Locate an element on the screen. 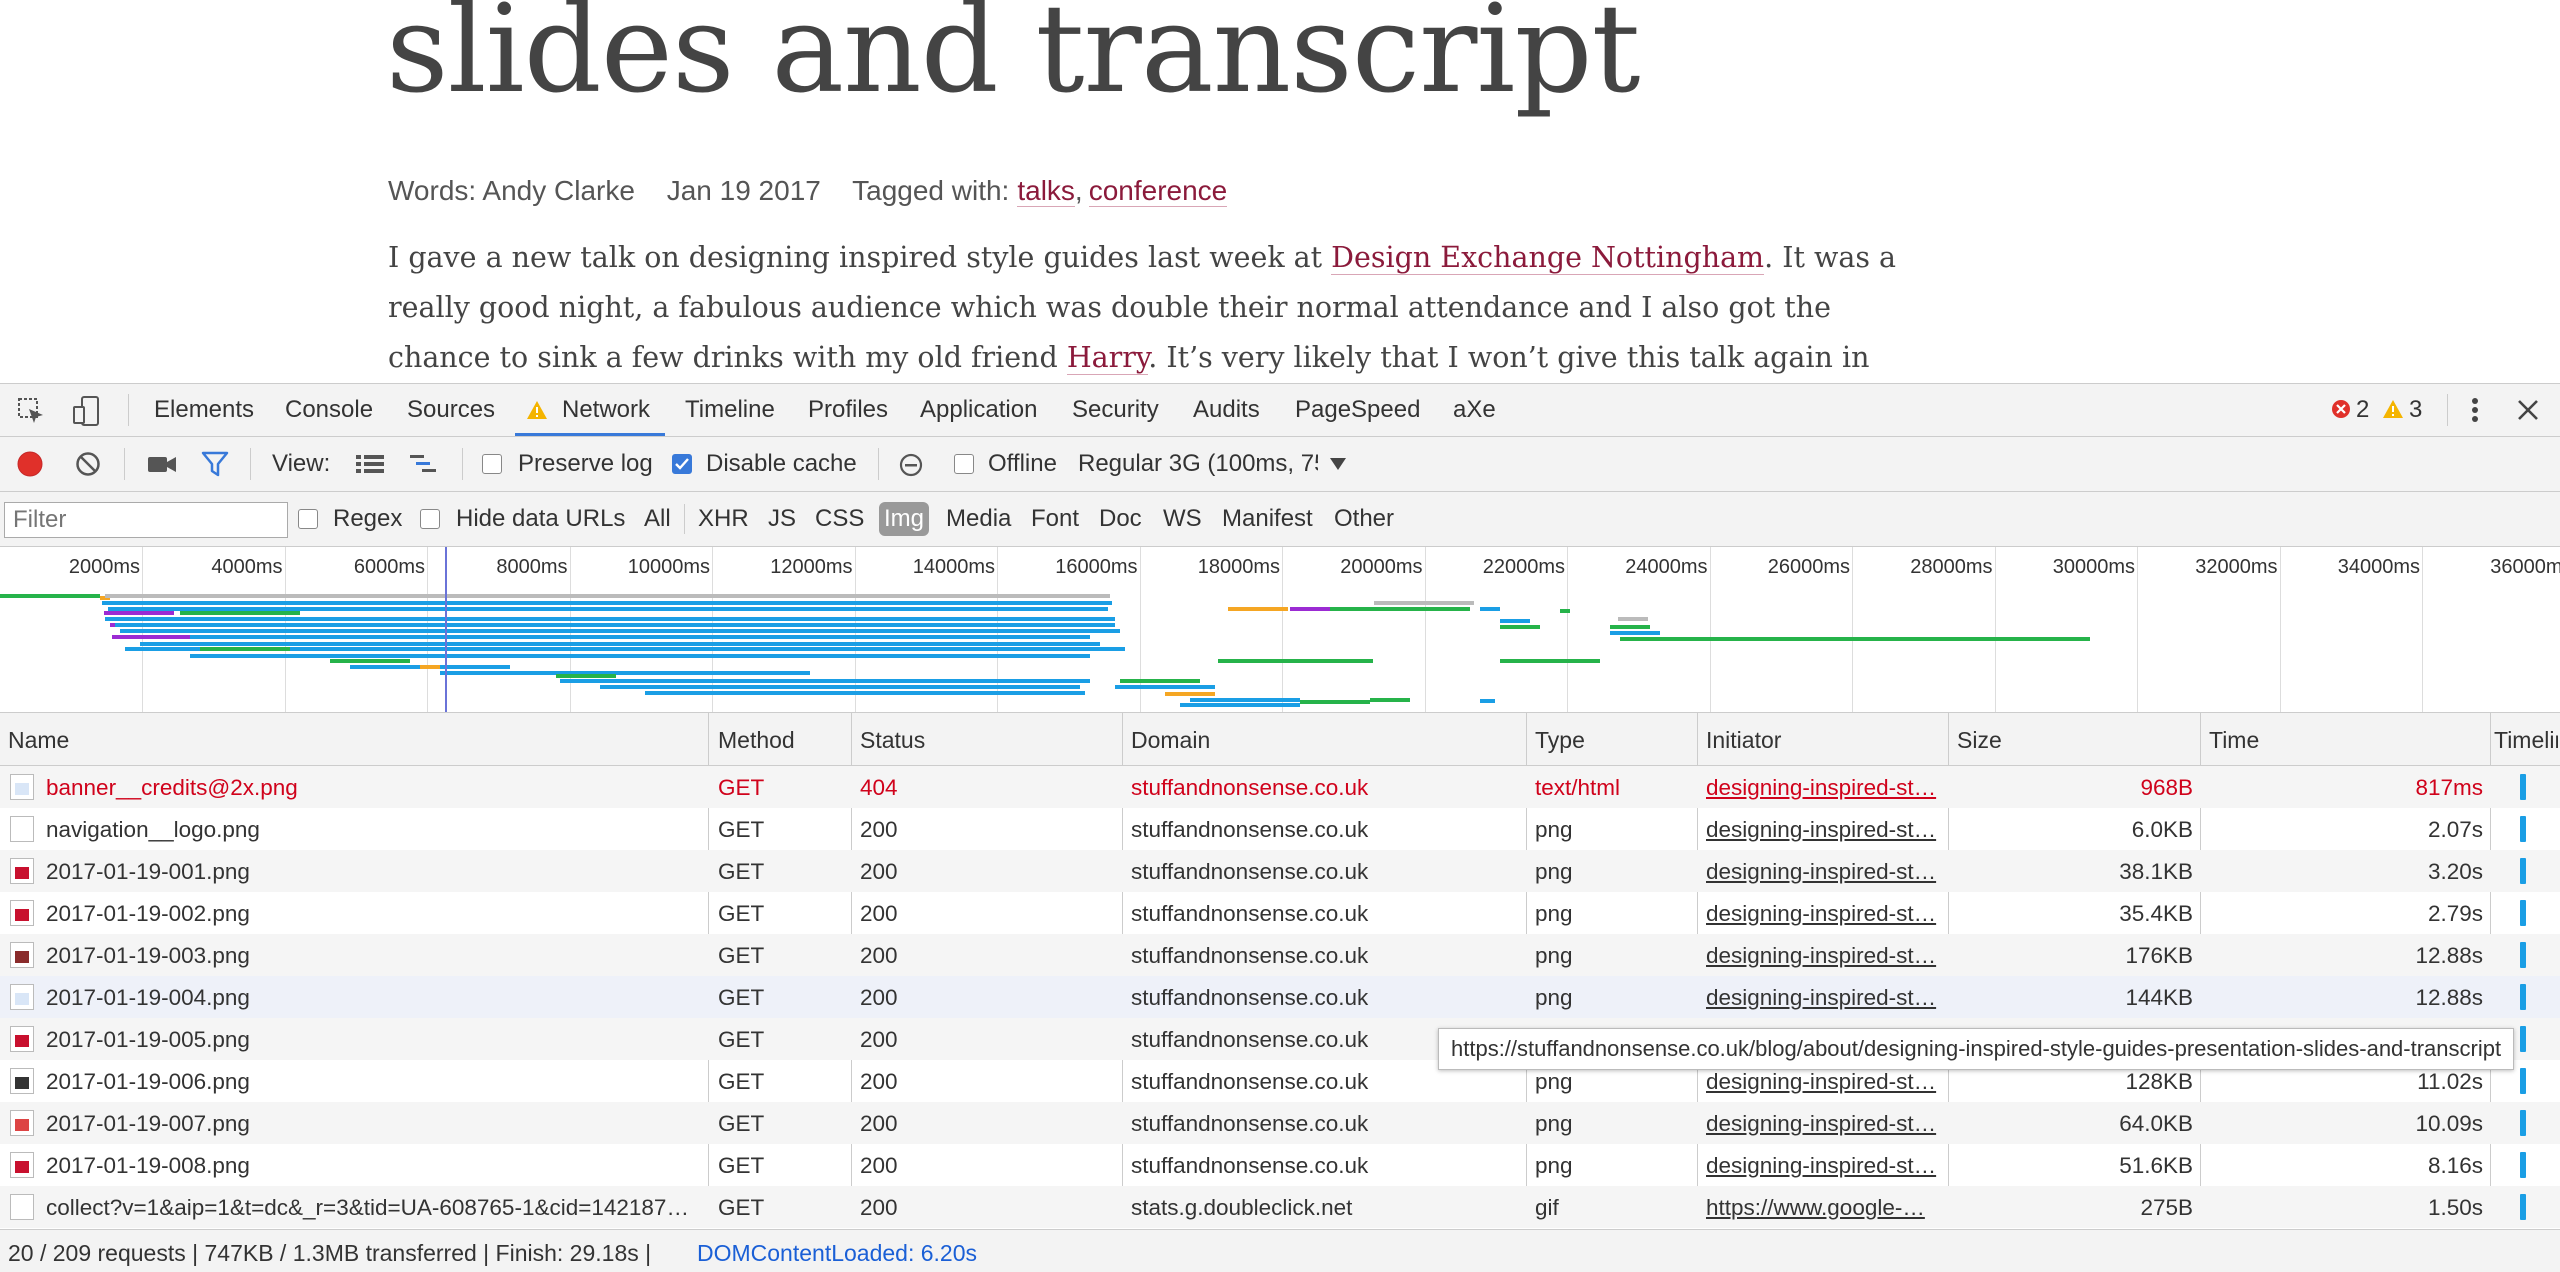  tab-security: Security is located at coordinates (1115, 410).